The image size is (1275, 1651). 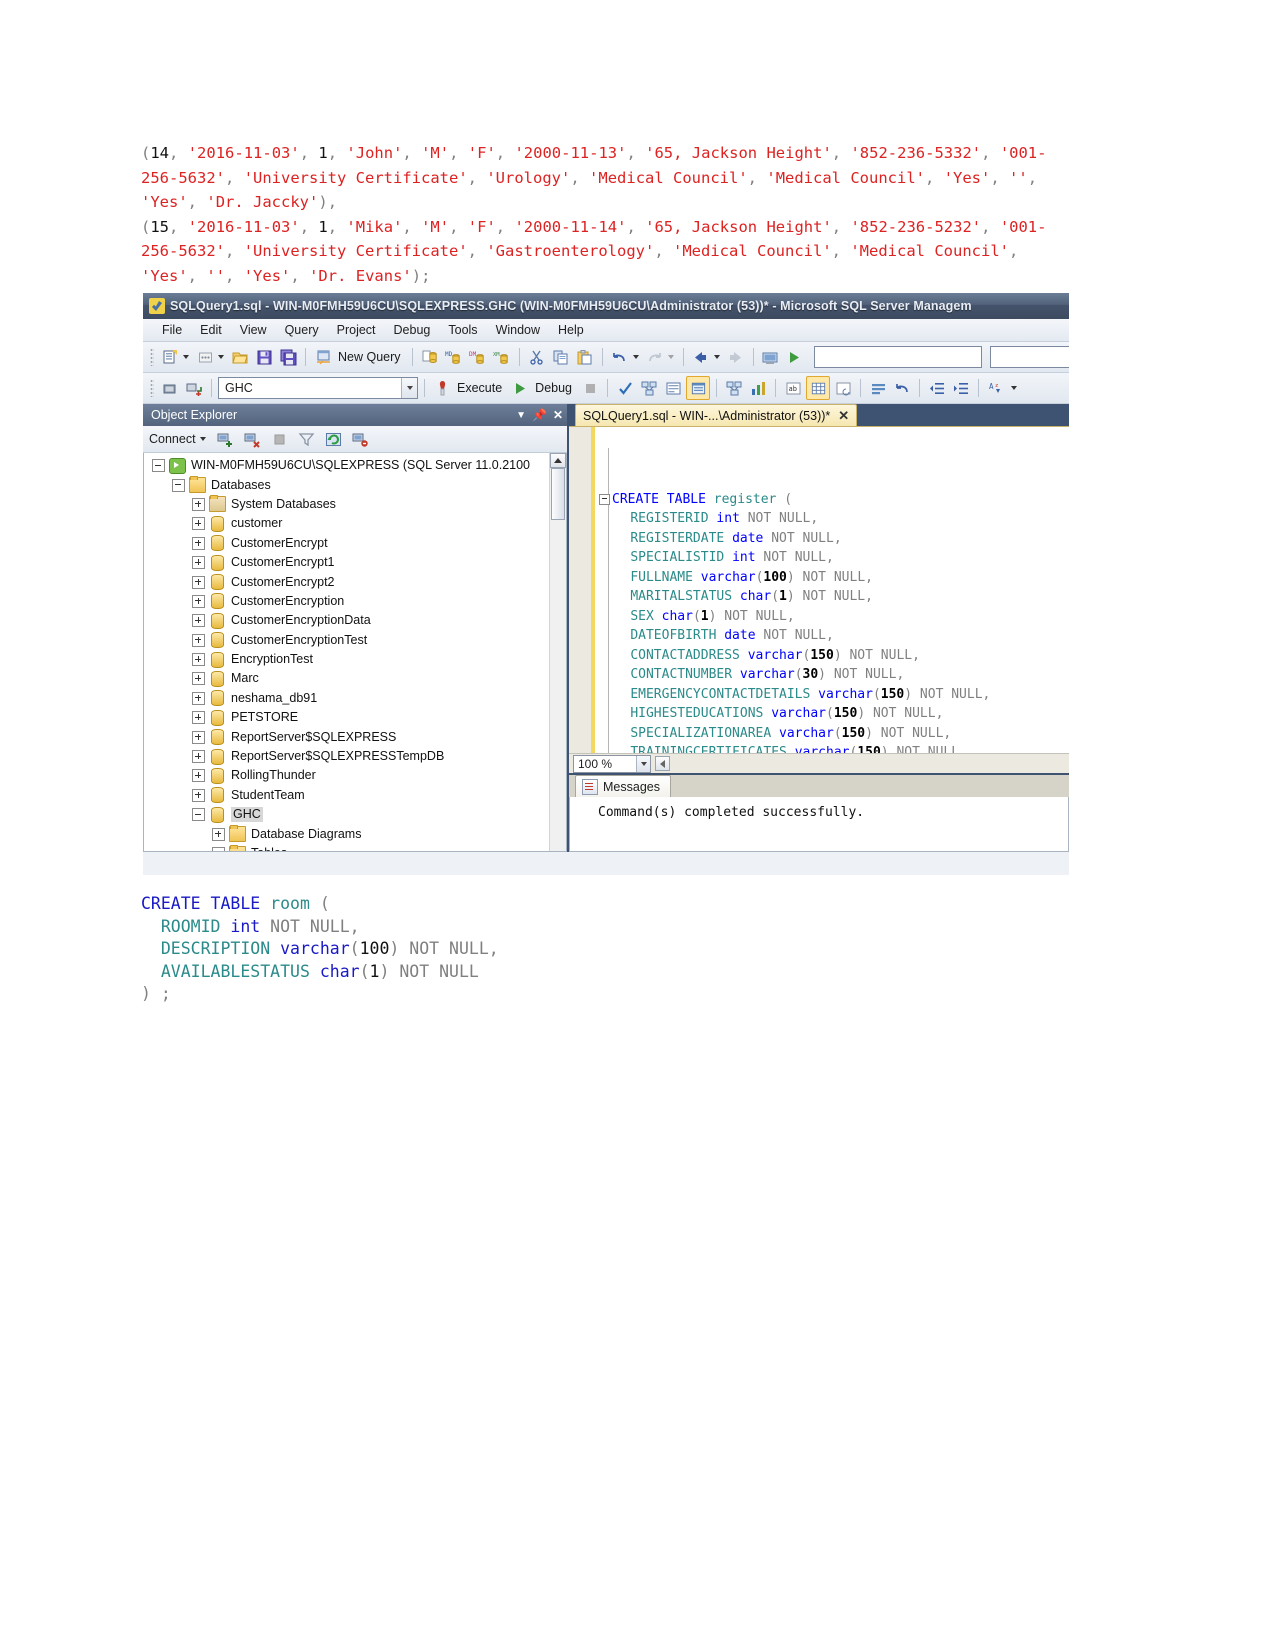 I want to click on scrollbar-thumb, so click(x=558, y=494).